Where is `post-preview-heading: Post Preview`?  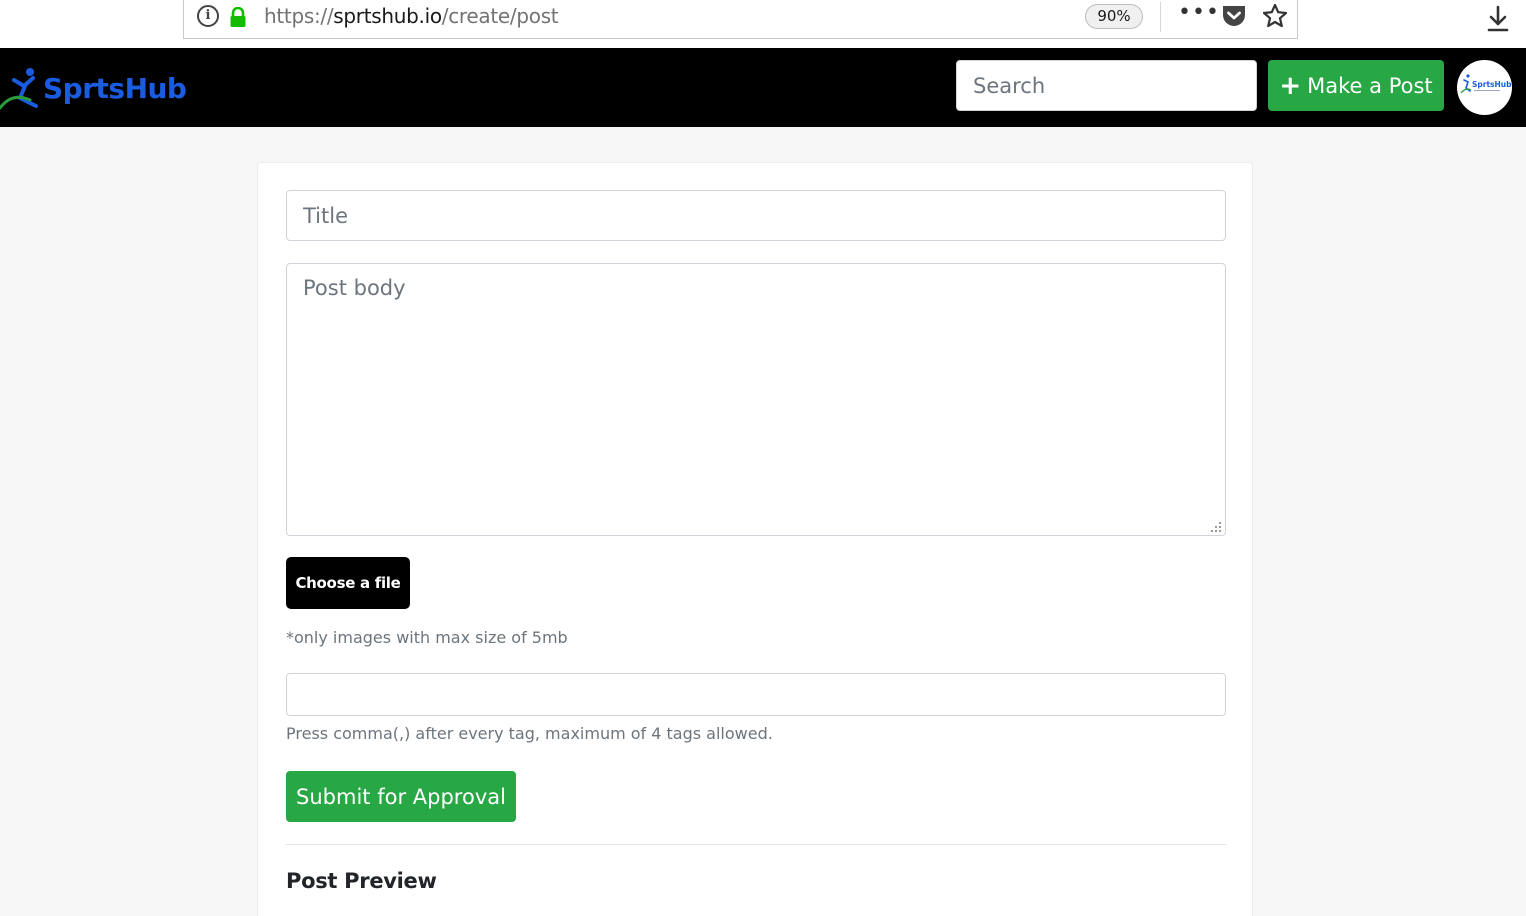 post-preview-heading: Post Preview is located at coordinates (361, 881).